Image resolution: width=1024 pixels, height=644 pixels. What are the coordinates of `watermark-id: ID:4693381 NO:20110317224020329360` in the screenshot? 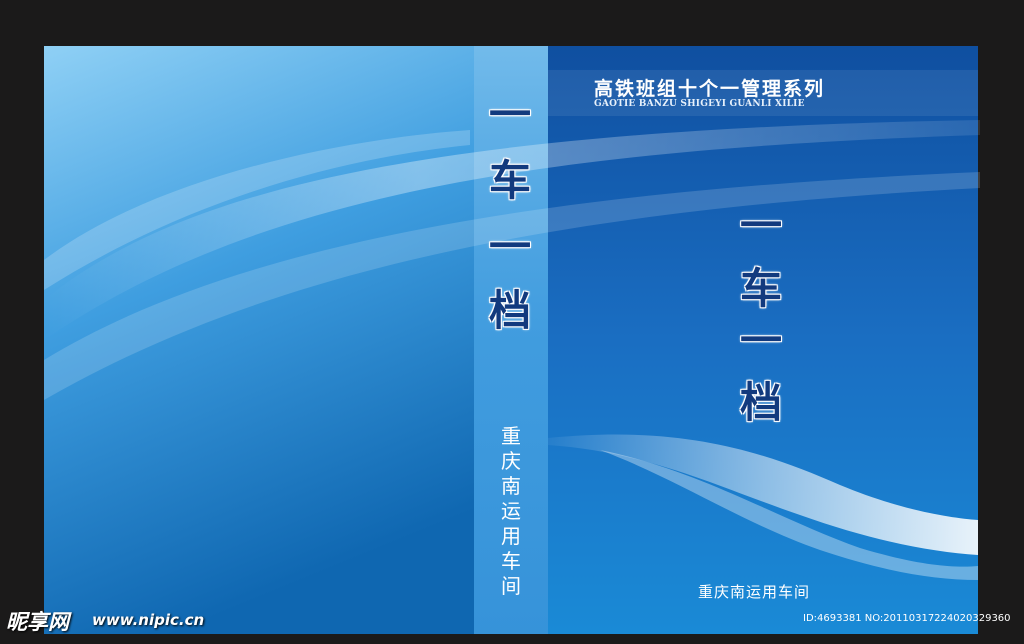 It's located at (907, 618).